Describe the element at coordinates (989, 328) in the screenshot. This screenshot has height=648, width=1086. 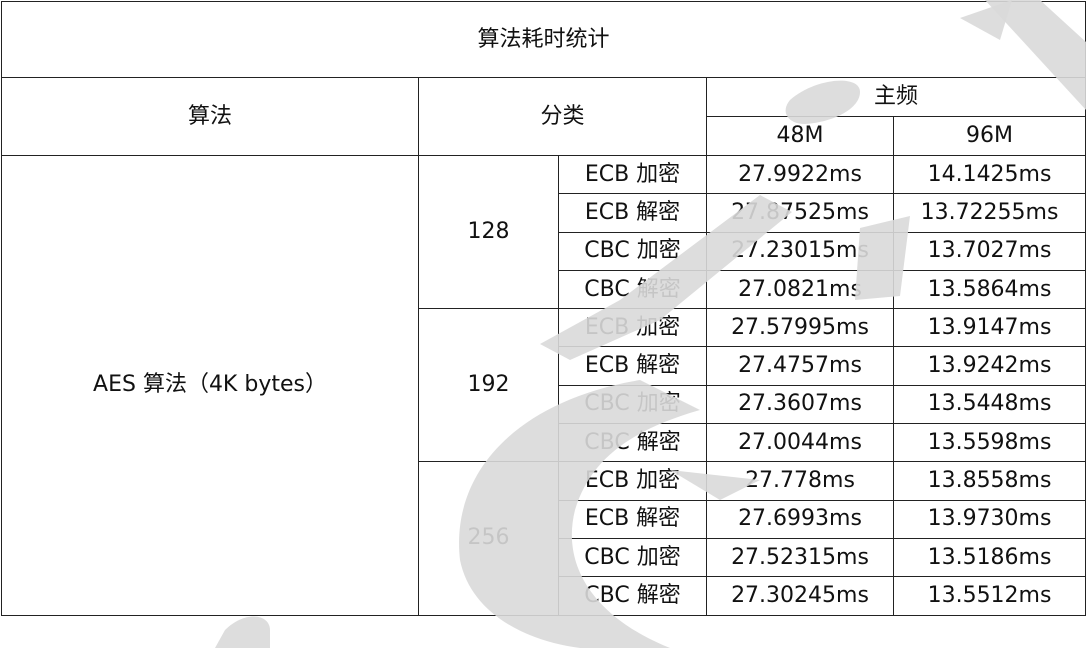
I see `time-96m-cell: 13.9147ms` at that location.